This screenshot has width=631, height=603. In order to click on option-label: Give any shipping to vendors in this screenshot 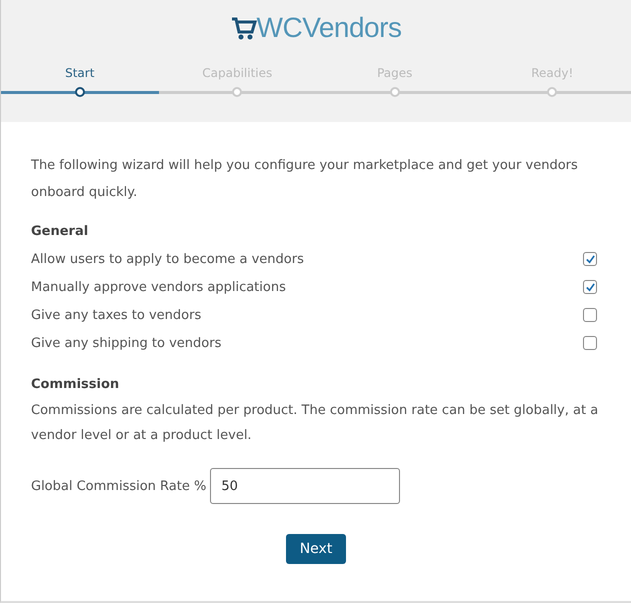, I will do `click(126, 343)`.